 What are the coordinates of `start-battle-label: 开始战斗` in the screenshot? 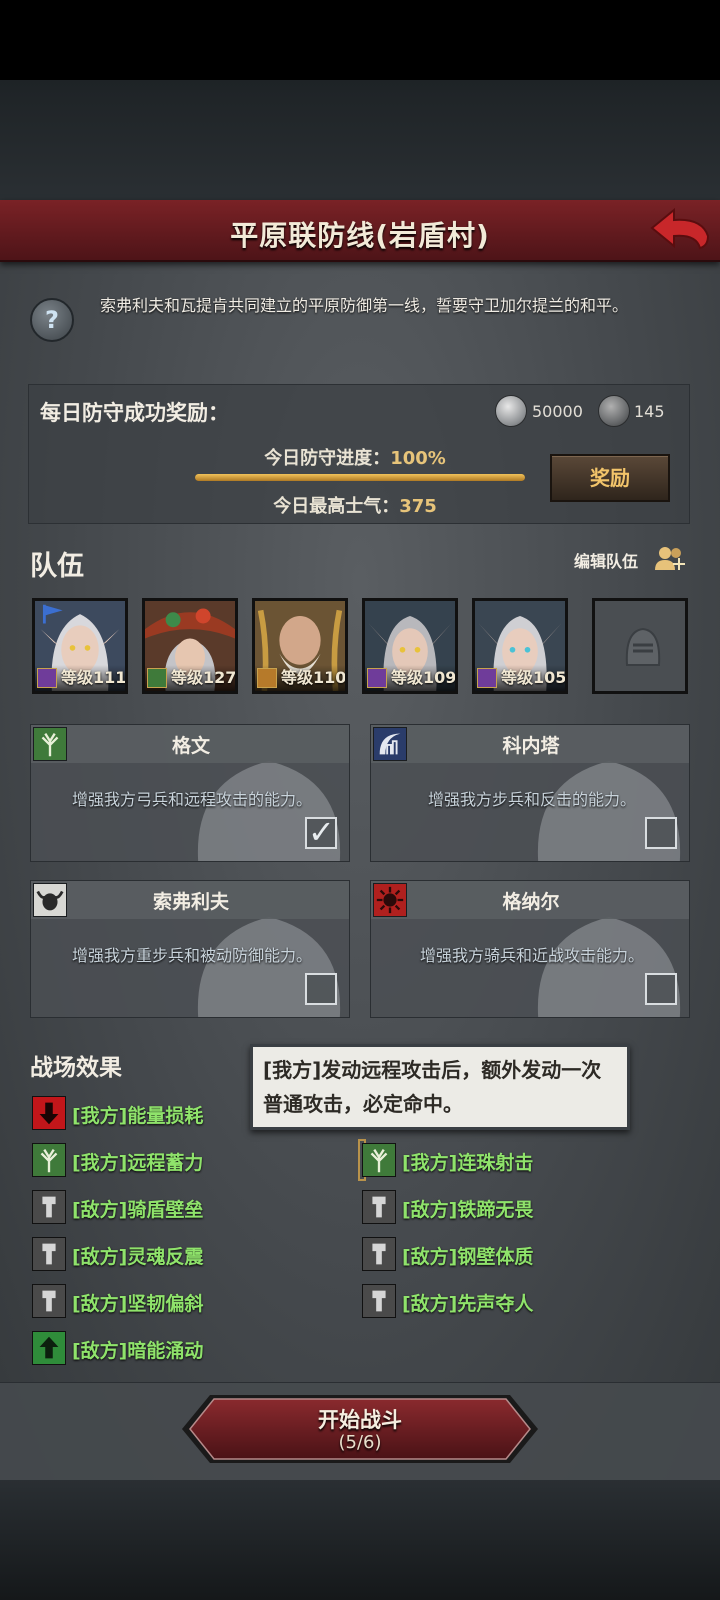 It's located at (360, 1420).